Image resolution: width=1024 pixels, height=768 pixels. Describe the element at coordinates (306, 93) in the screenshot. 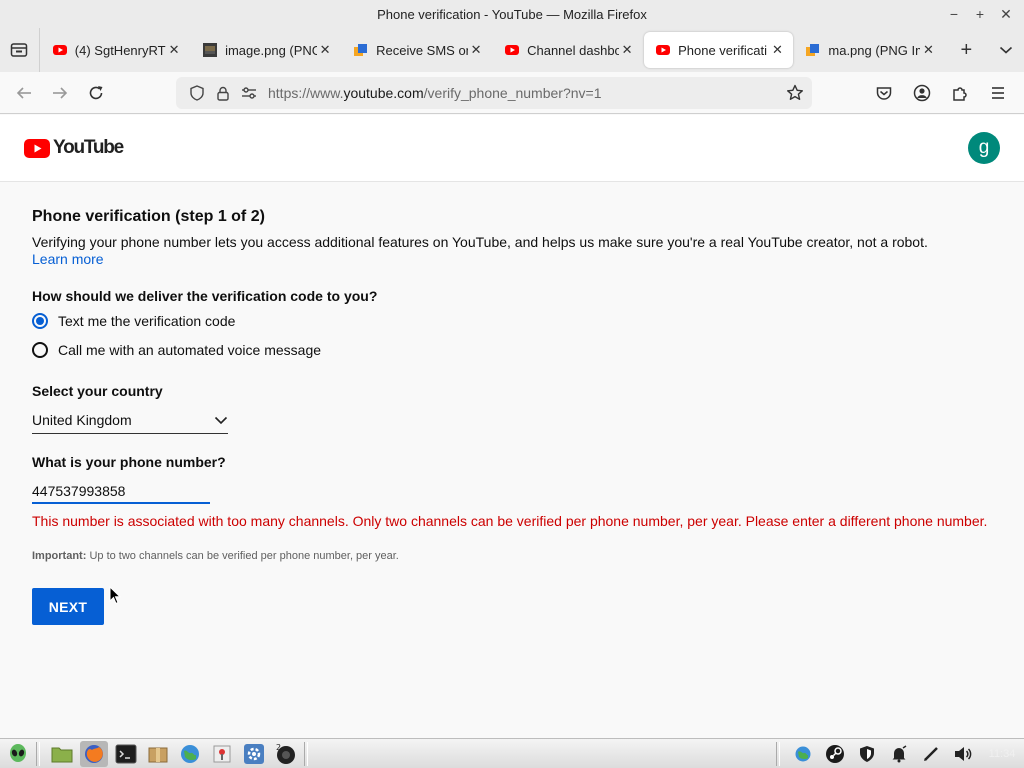

I see `url-prefix: https://www.` at that location.